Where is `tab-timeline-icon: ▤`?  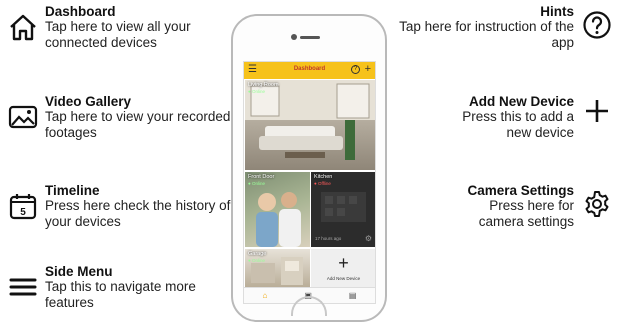
tab-timeline-icon: ▤ is located at coordinates (353, 295).